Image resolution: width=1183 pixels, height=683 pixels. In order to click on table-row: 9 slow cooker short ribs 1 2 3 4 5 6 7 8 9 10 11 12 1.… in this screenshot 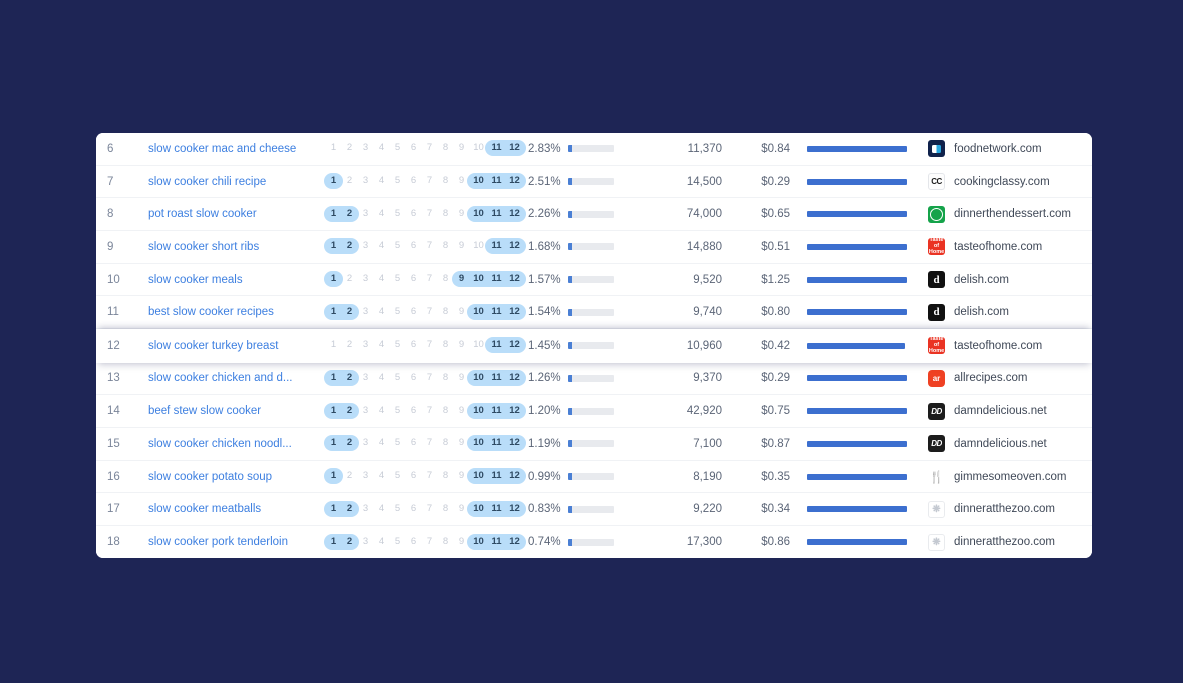, I will do `click(594, 247)`.